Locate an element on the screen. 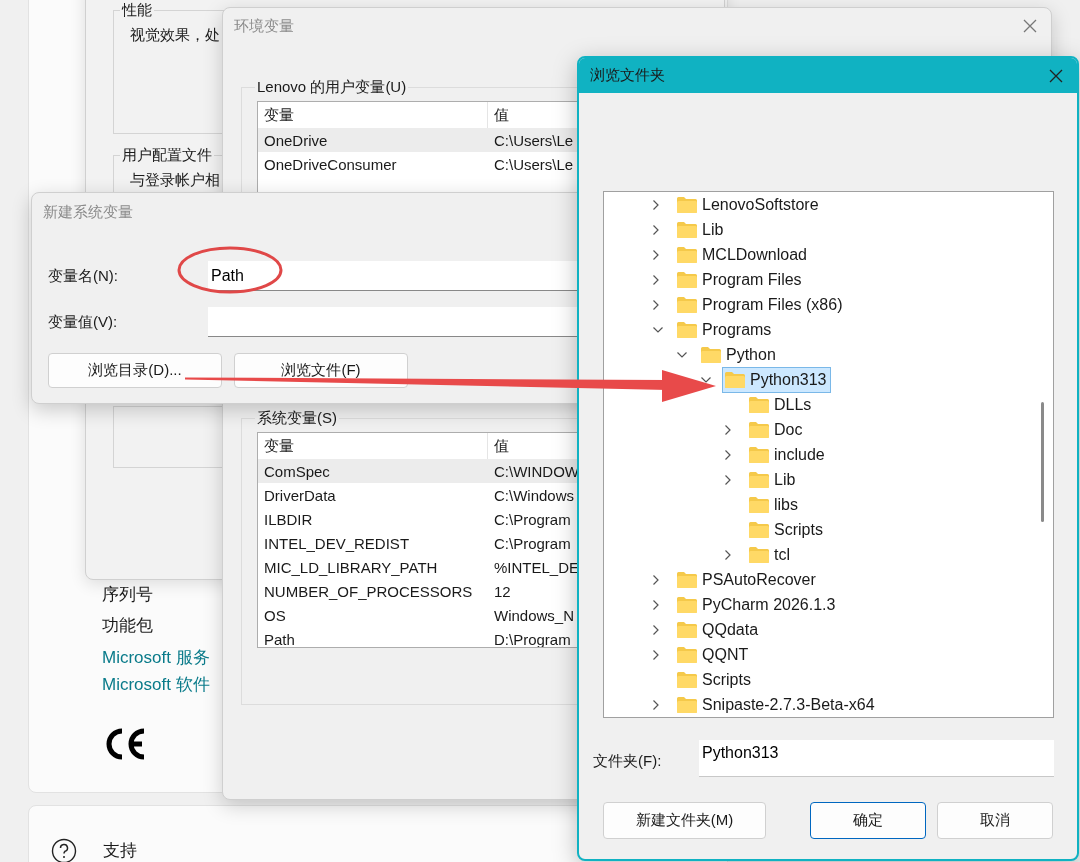  group-description: 视觉效果，处 is located at coordinates (175, 34).